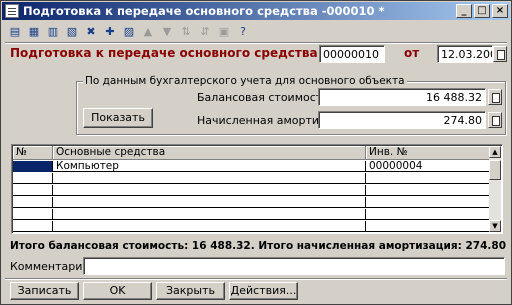 The width and height of the screenshot is (512, 305). What do you see at coordinates (33, 153) in the screenshot?
I see `column-header-number: №` at bounding box center [33, 153].